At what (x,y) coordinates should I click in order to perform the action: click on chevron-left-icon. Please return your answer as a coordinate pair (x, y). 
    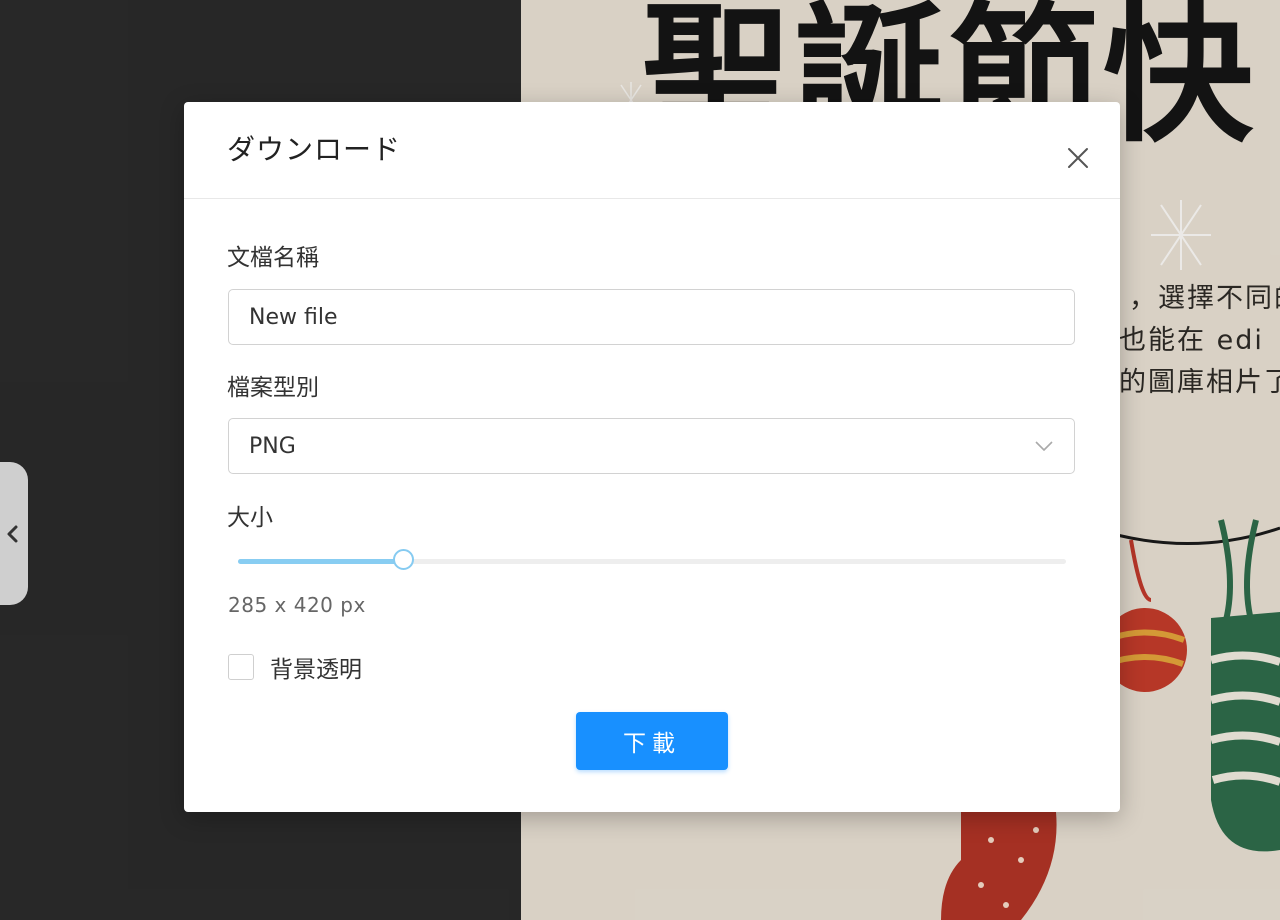
    Looking at the image, I should click on (12, 533).